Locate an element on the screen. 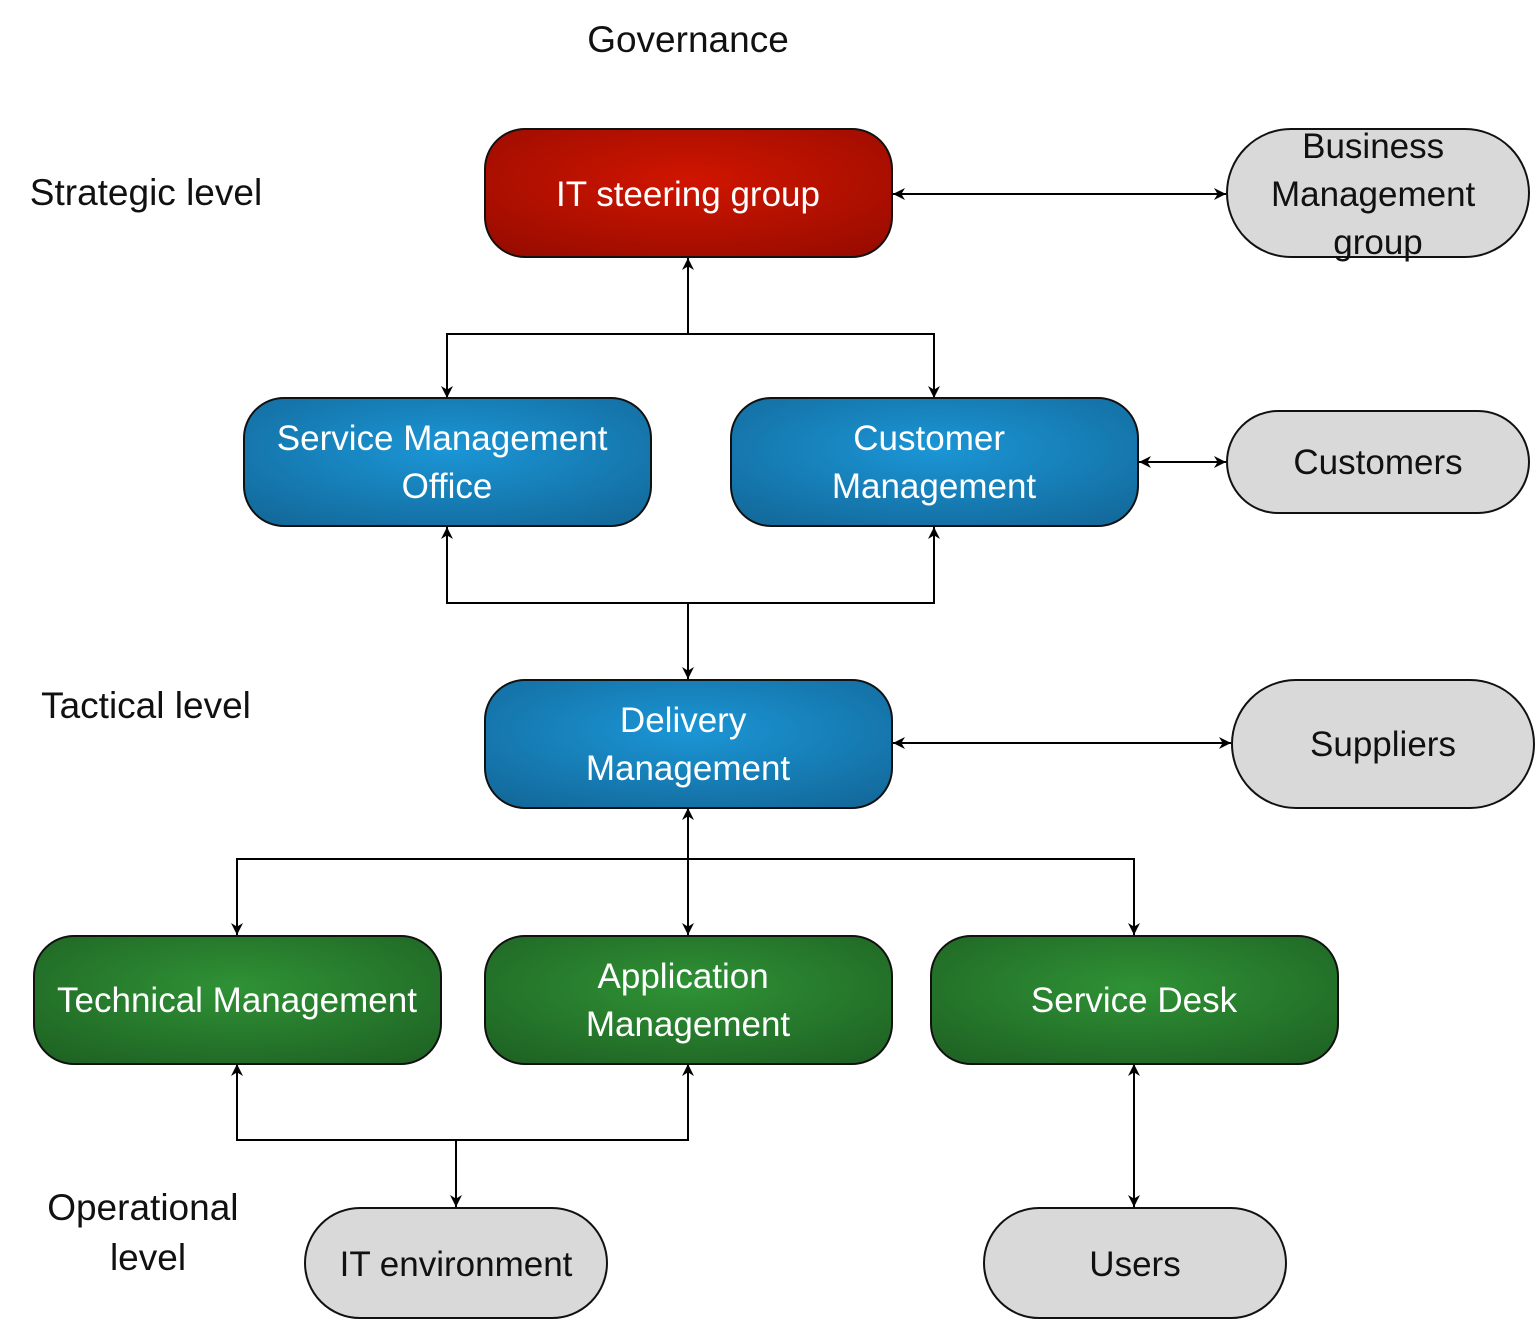 This screenshot has height=1322, width=1536. node-label: Technical Management is located at coordinates (237, 1000).